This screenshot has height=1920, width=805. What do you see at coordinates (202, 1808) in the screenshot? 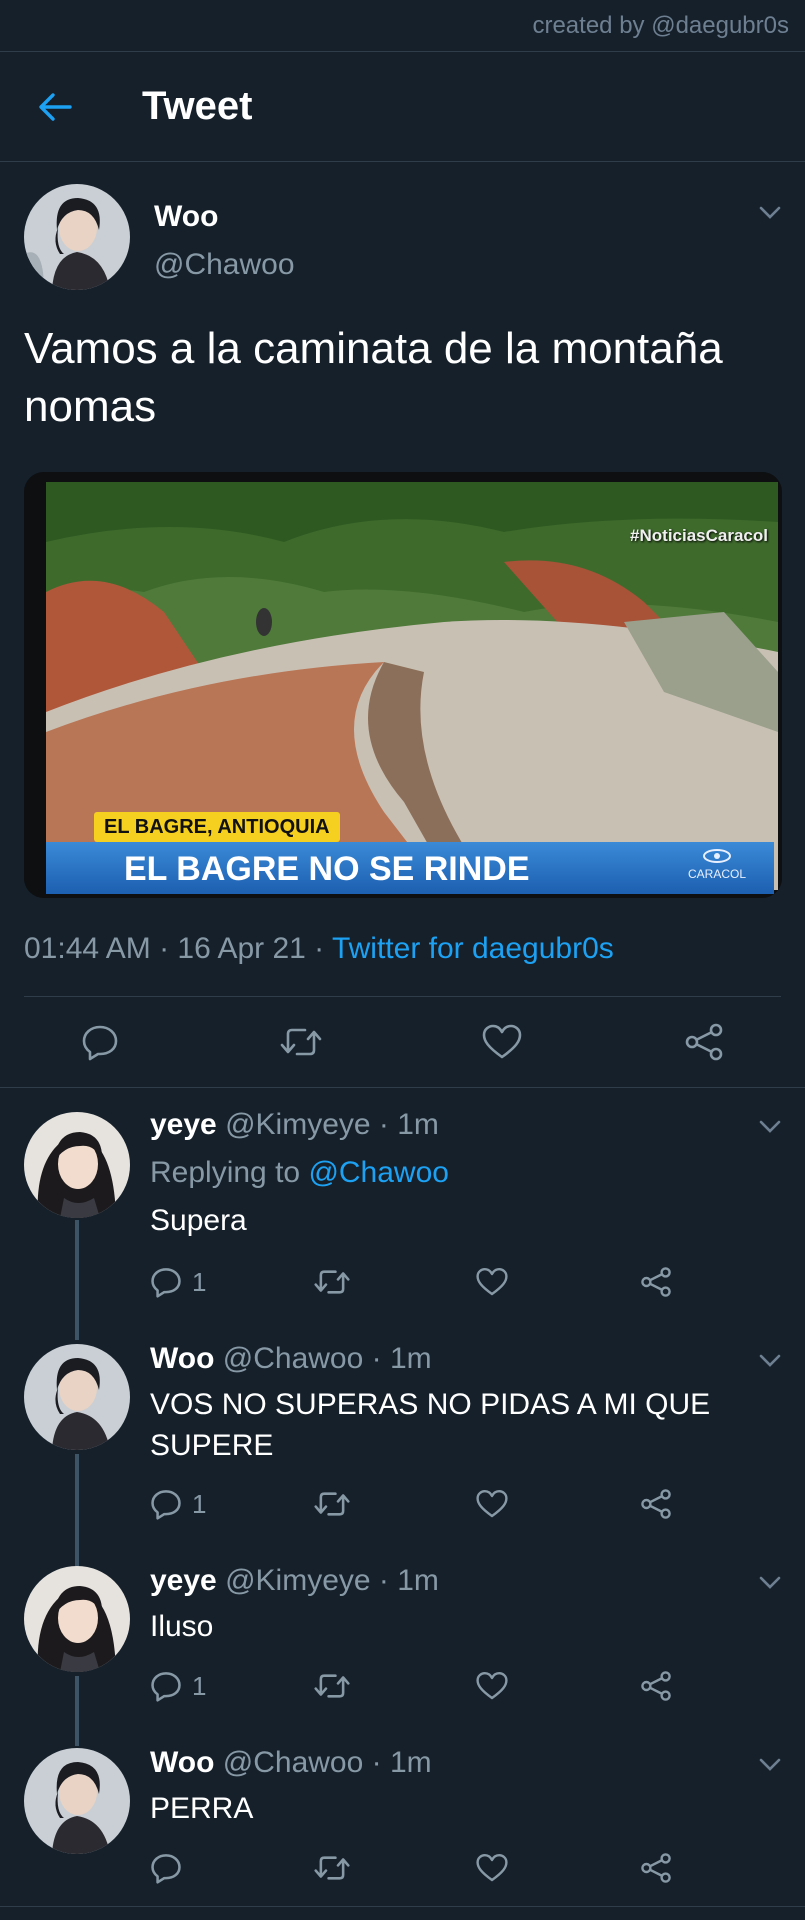
I see `reply-text: PERRA` at bounding box center [202, 1808].